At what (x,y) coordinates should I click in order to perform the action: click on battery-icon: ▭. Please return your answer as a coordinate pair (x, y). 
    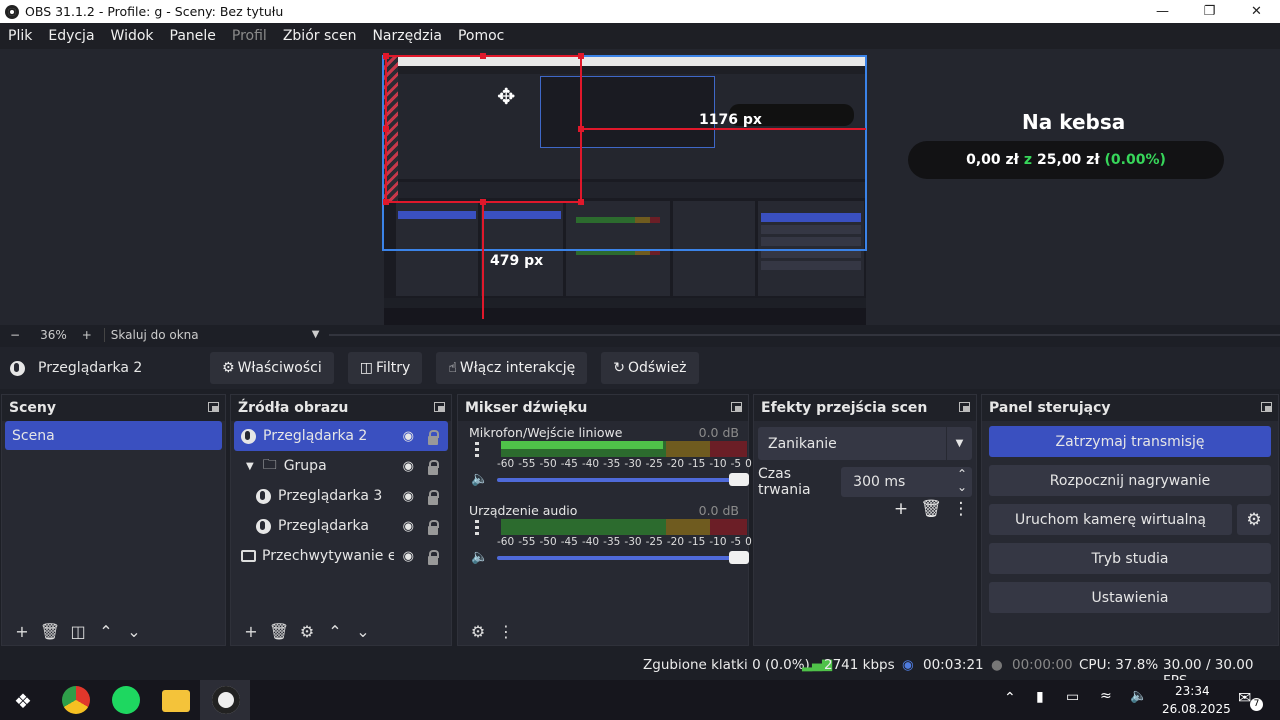
    Looking at the image, I should click on (1072, 697).